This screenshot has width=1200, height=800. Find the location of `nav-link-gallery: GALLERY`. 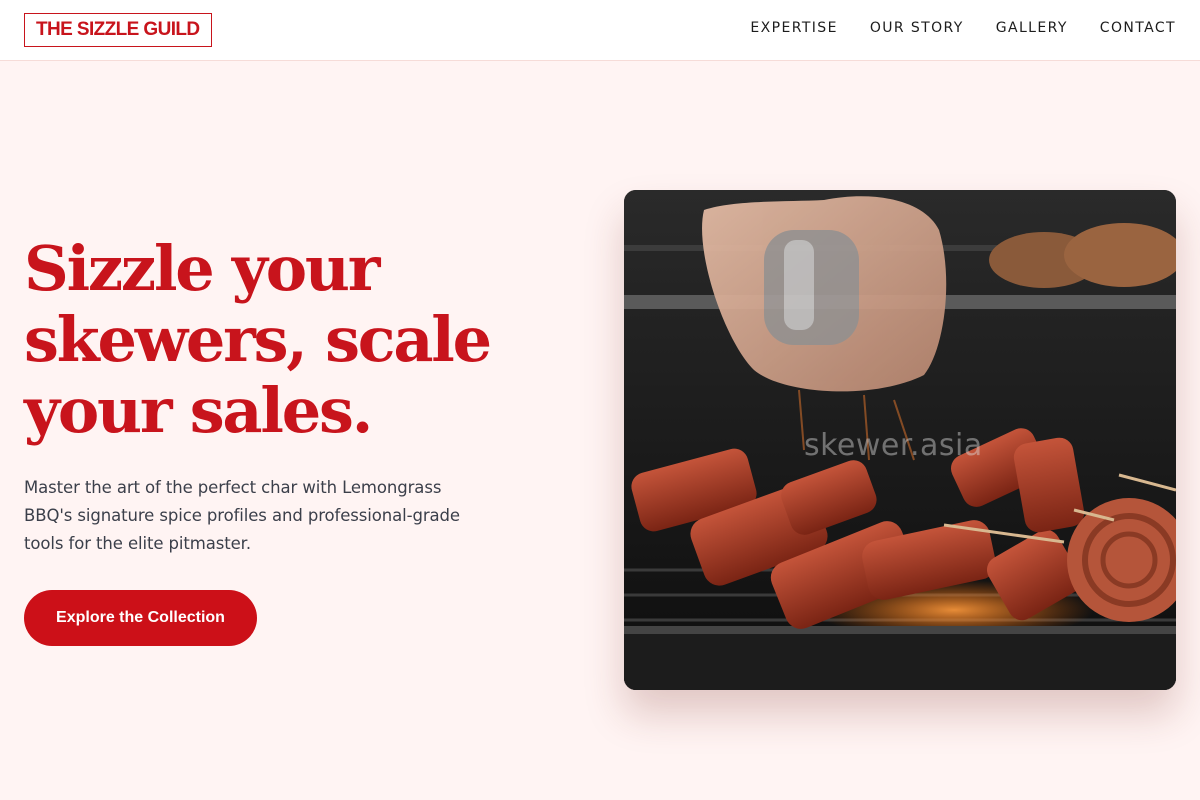

nav-link-gallery: GALLERY is located at coordinates (1032, 28).